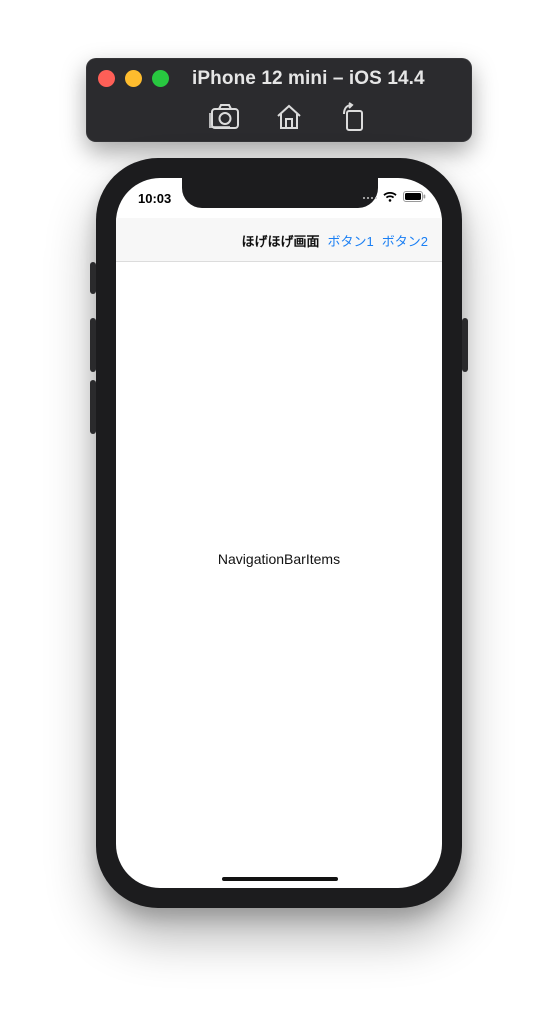 The height and width of the screenshot is (1024, 559). I want to click on close-window-button, so click(106, 78).